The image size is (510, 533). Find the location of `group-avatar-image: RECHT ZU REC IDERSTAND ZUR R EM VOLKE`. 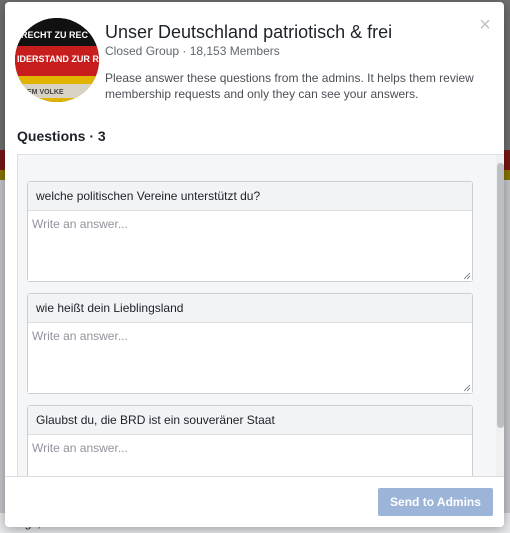

group-avatar-image: RECHT ZU REC IDERSTAND ZUR R EM VOLKE is located at coordinates (57, 60).